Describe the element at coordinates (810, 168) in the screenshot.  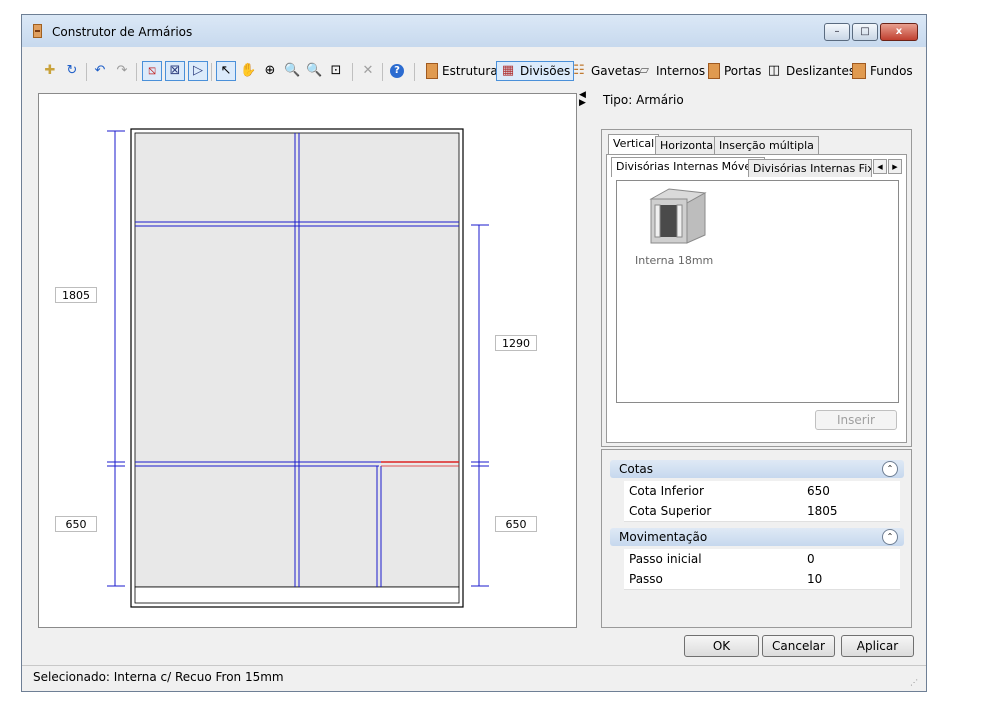
I see `subtab-fixas: Divisórias Internas Fixas` at that location.